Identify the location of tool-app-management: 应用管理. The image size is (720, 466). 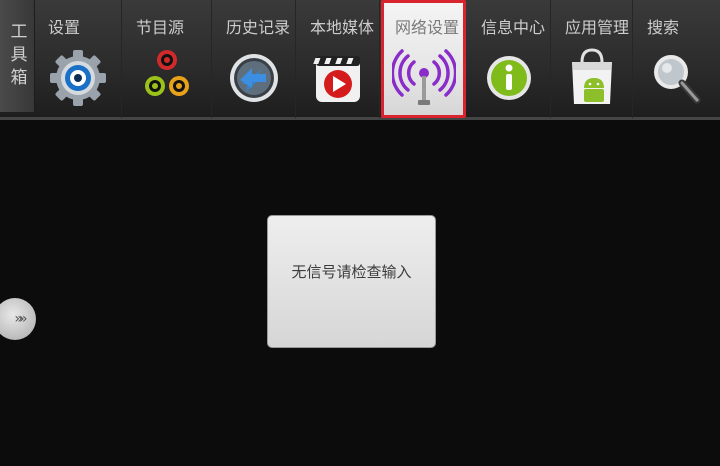
(592, 59).